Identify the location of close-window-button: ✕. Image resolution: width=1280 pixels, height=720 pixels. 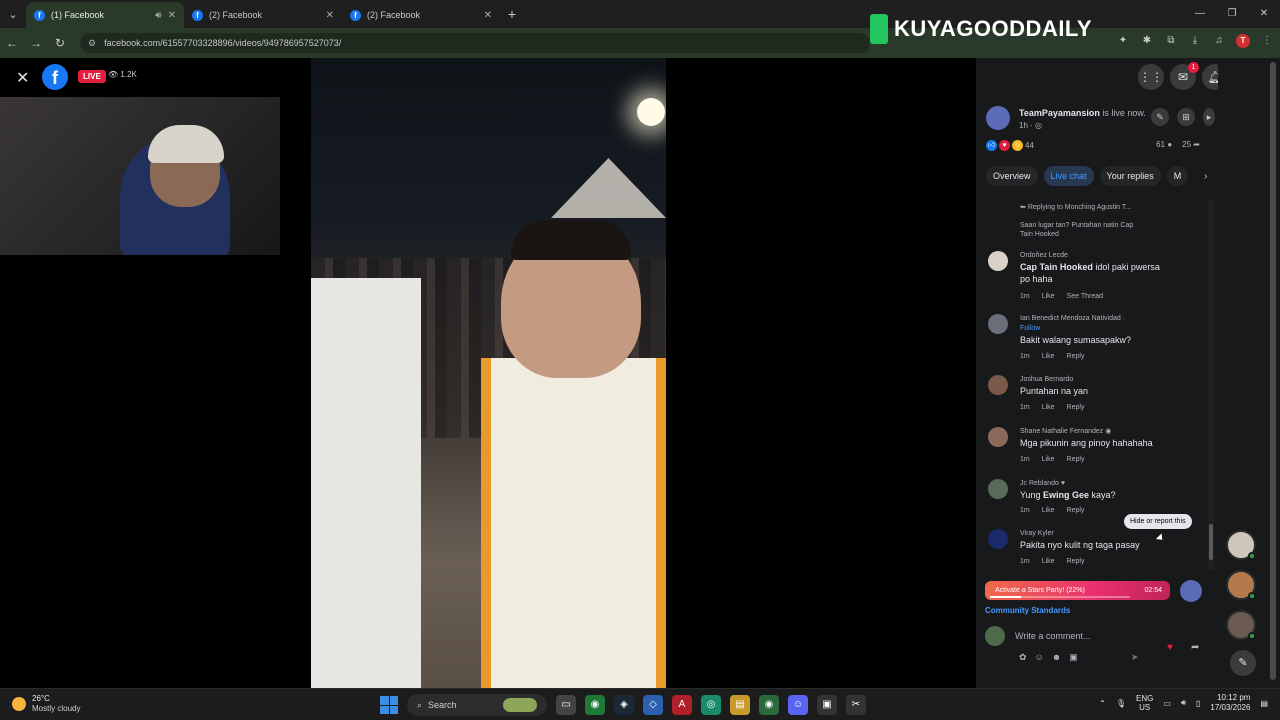
(1264, 14).